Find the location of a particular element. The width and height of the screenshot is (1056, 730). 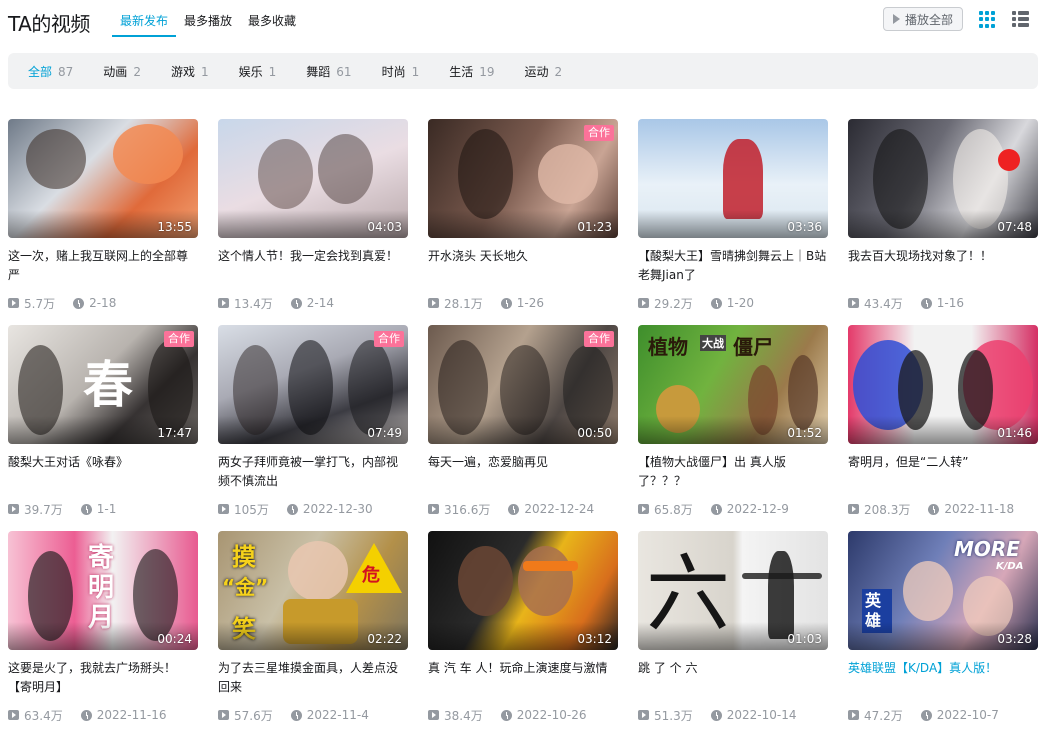

publish-date: 1-1 is located at coordinates (106, 509).